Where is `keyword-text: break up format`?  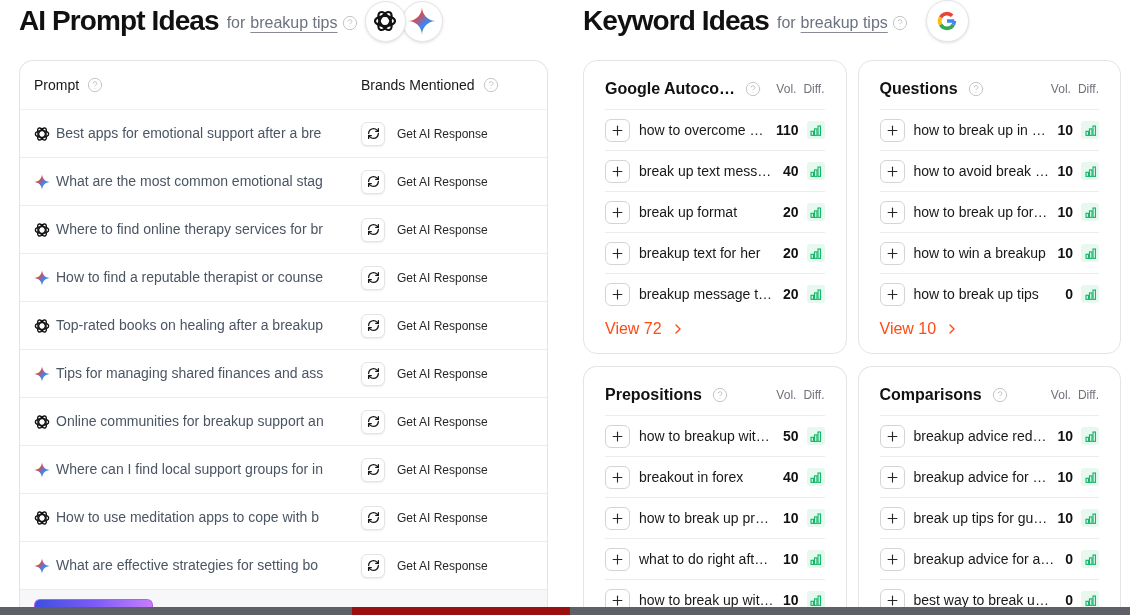
keyword-text: break up format is located at coordinates (689, 212).